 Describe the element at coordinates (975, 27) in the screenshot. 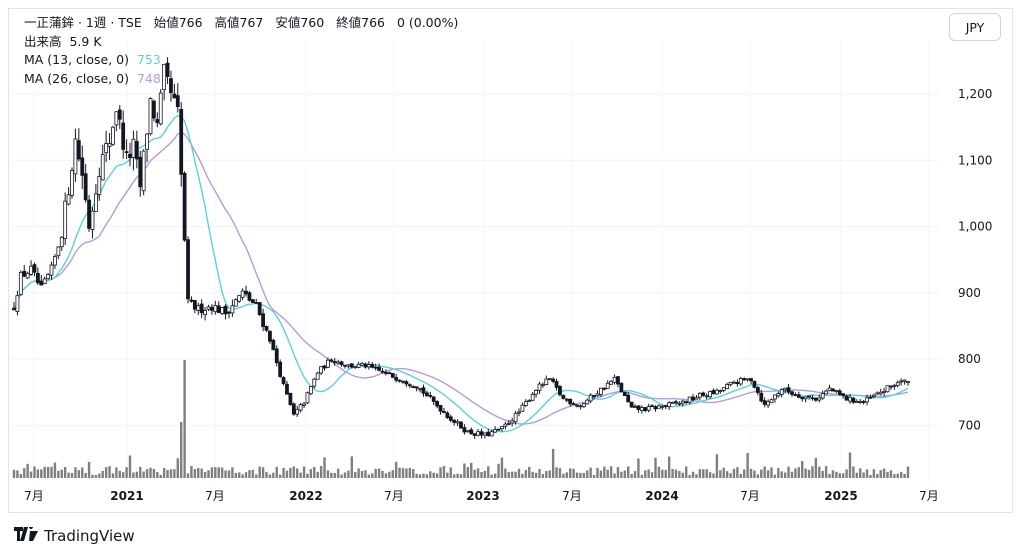

I see `currency-button: JPY` at that location.